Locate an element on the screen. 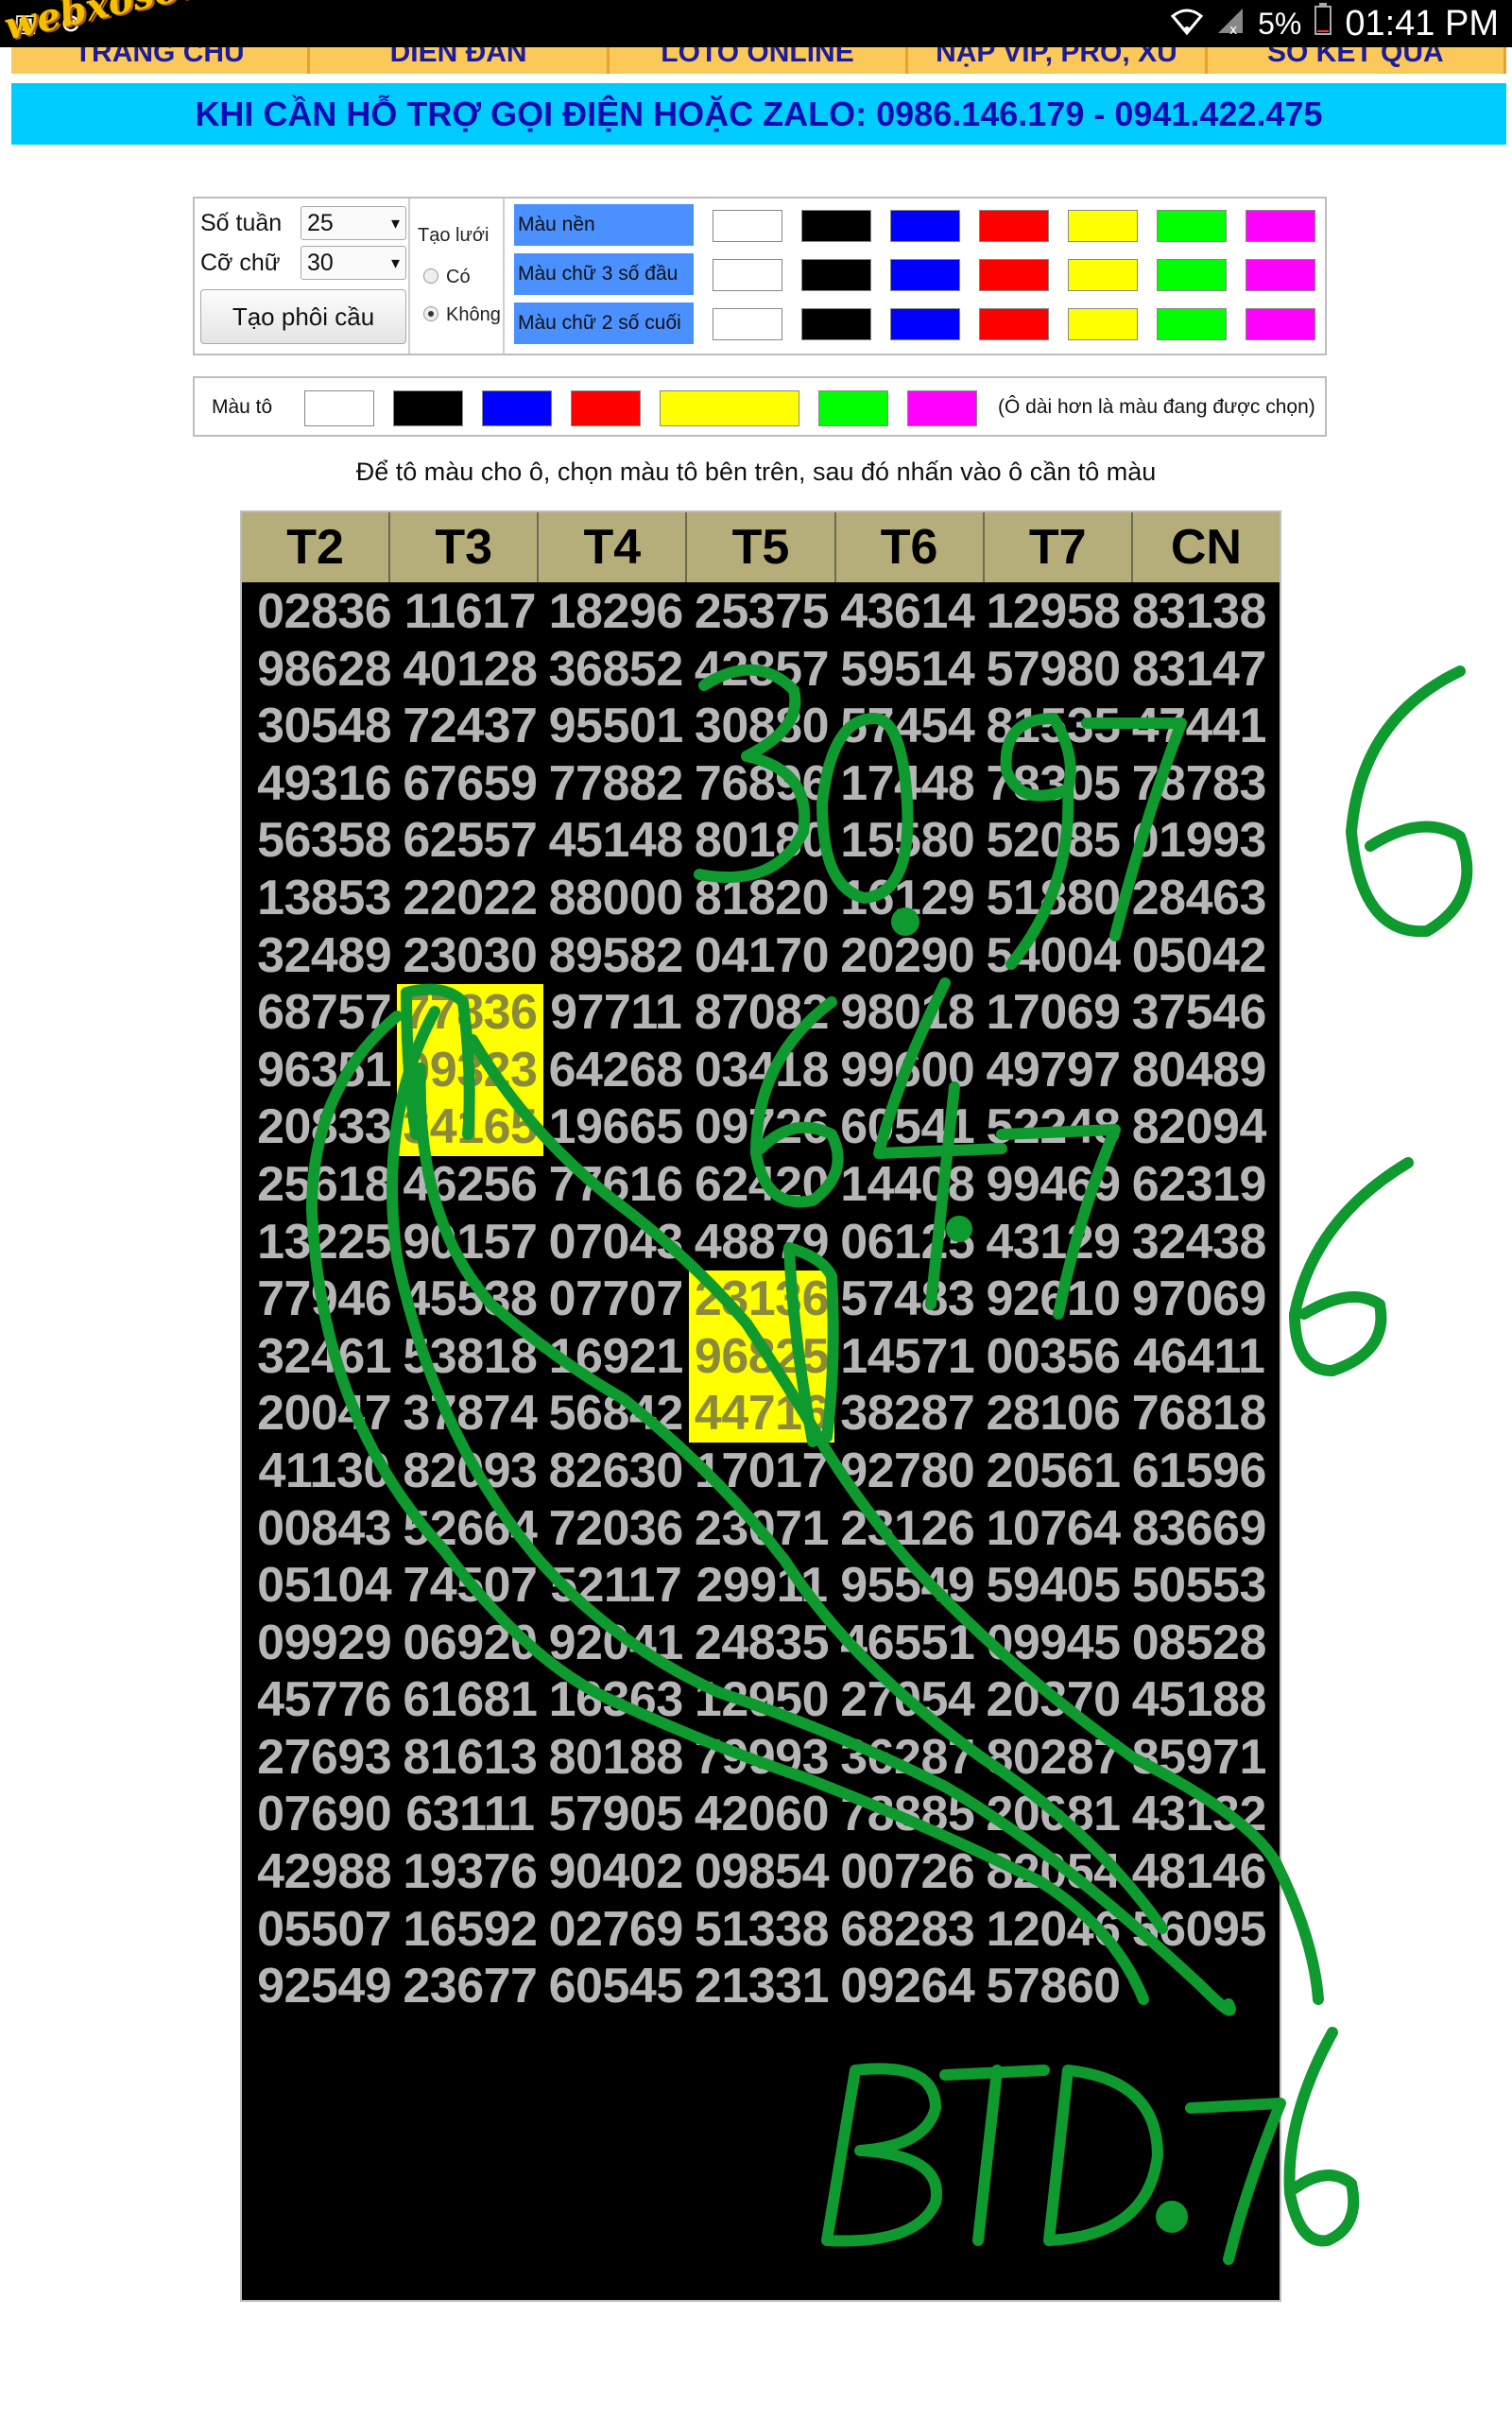  mau-chu-3-red is located at coordinates (1014, 275).